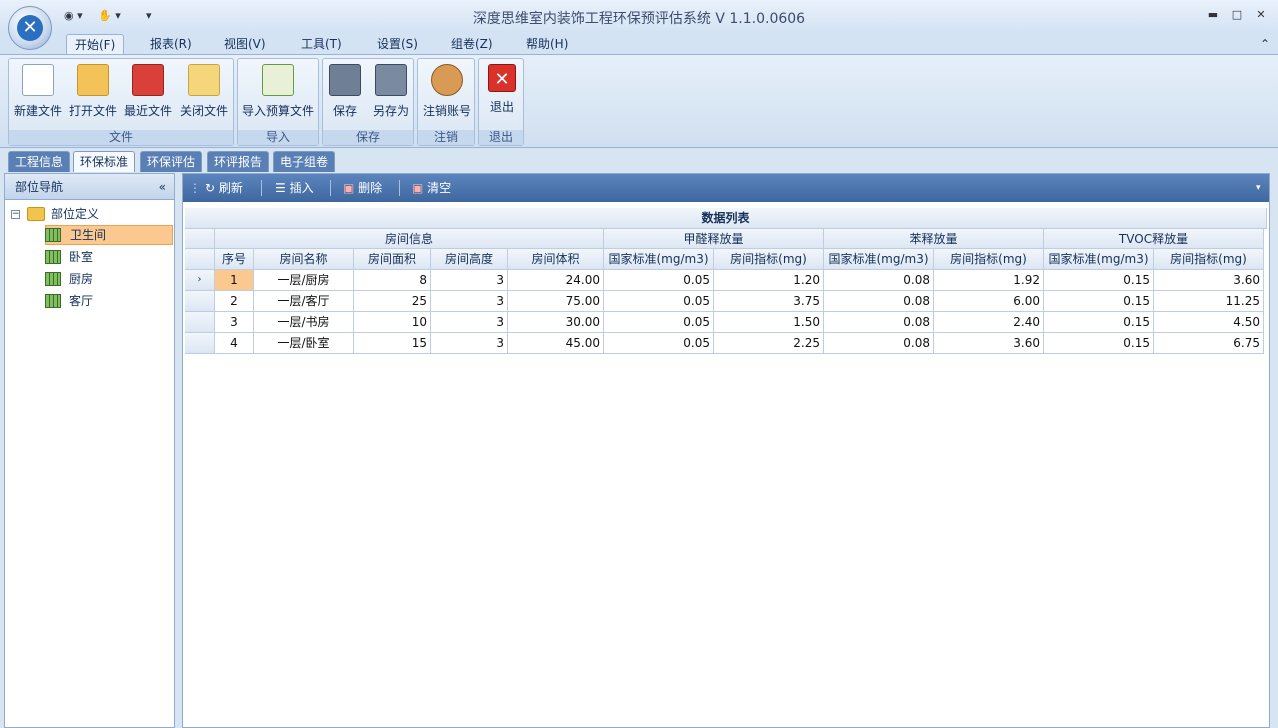 The height and width of the screenshot is (728, 1278). What do you see at coordinates (392, 322) in the screenshot?
I see `table-cell: 10` at bounding box center [392, 322].